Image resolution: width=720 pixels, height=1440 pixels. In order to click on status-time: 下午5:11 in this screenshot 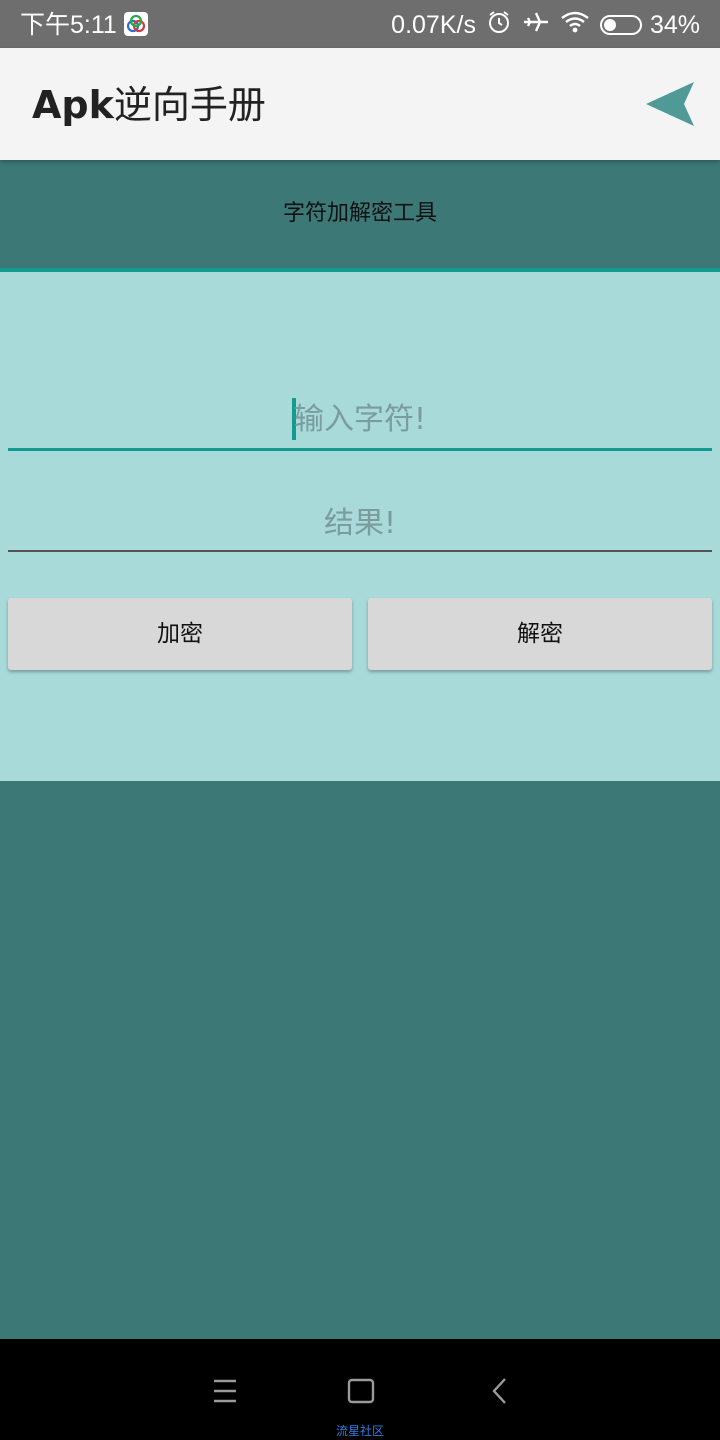, I will do `click(68, 25)`.